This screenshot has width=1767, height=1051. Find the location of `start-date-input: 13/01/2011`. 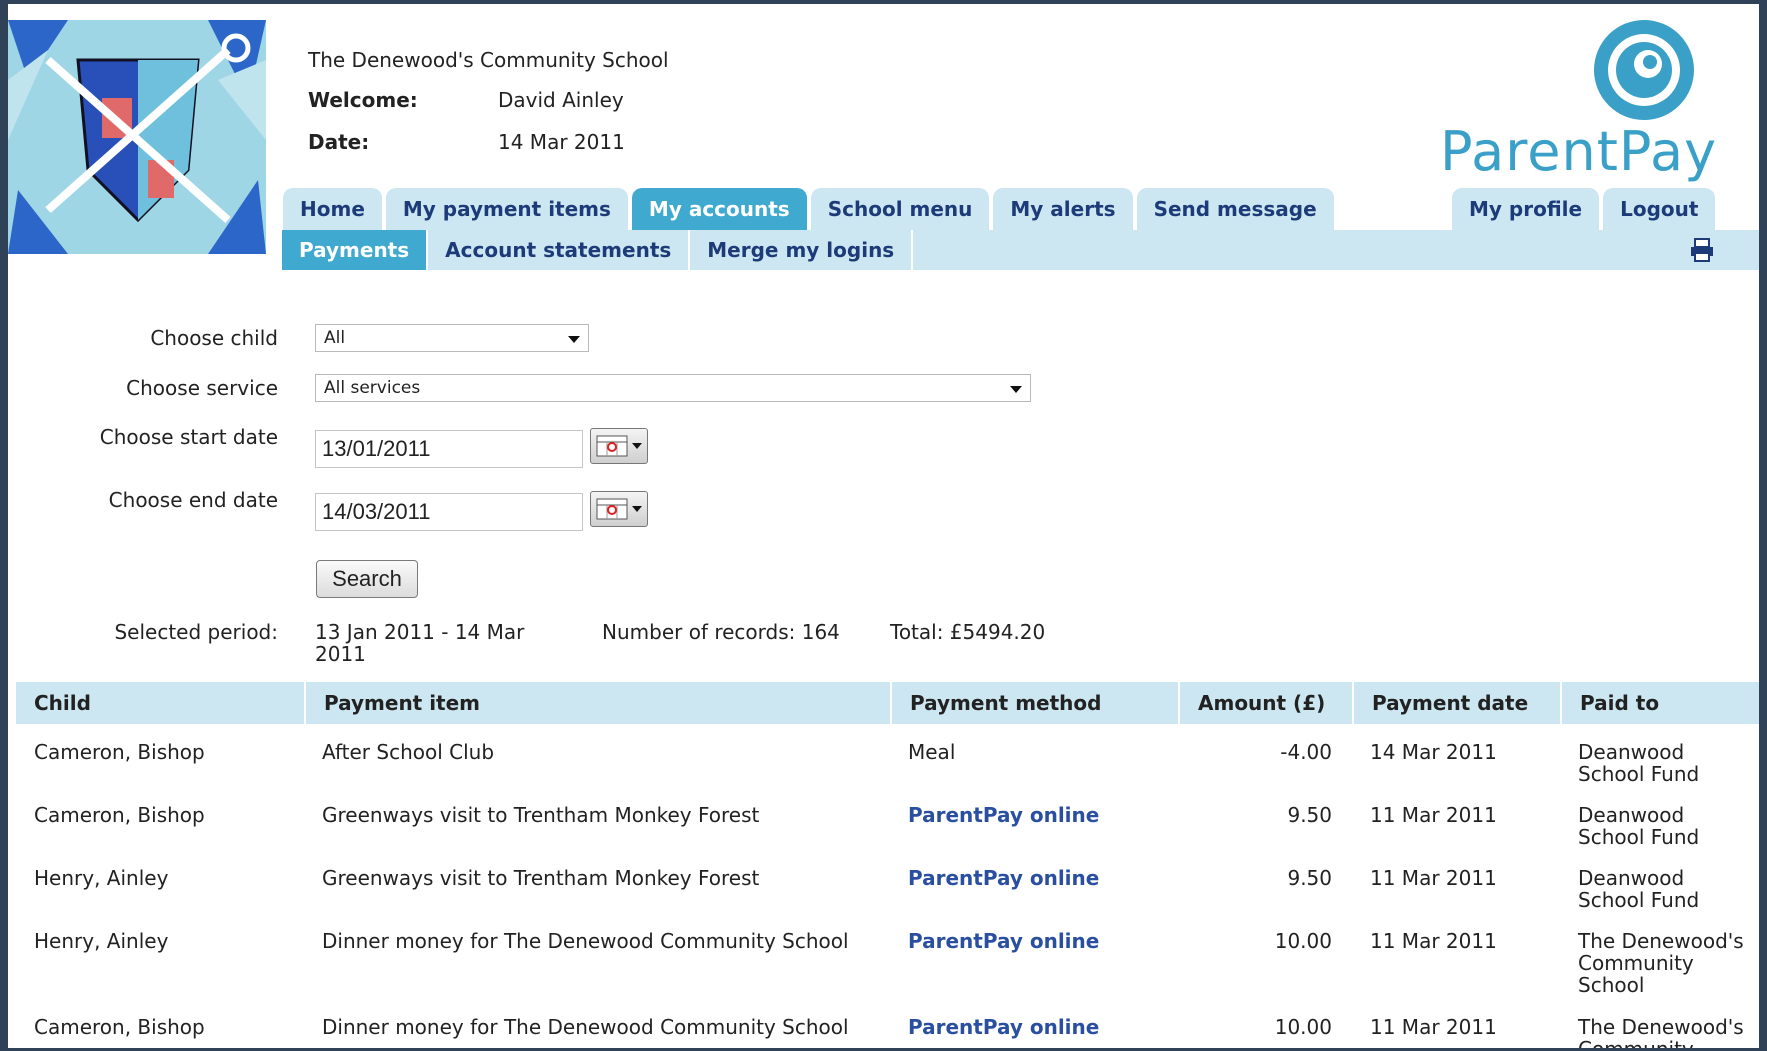

start-date-input: 13/01/2011 is located at coordinates (449, 449).